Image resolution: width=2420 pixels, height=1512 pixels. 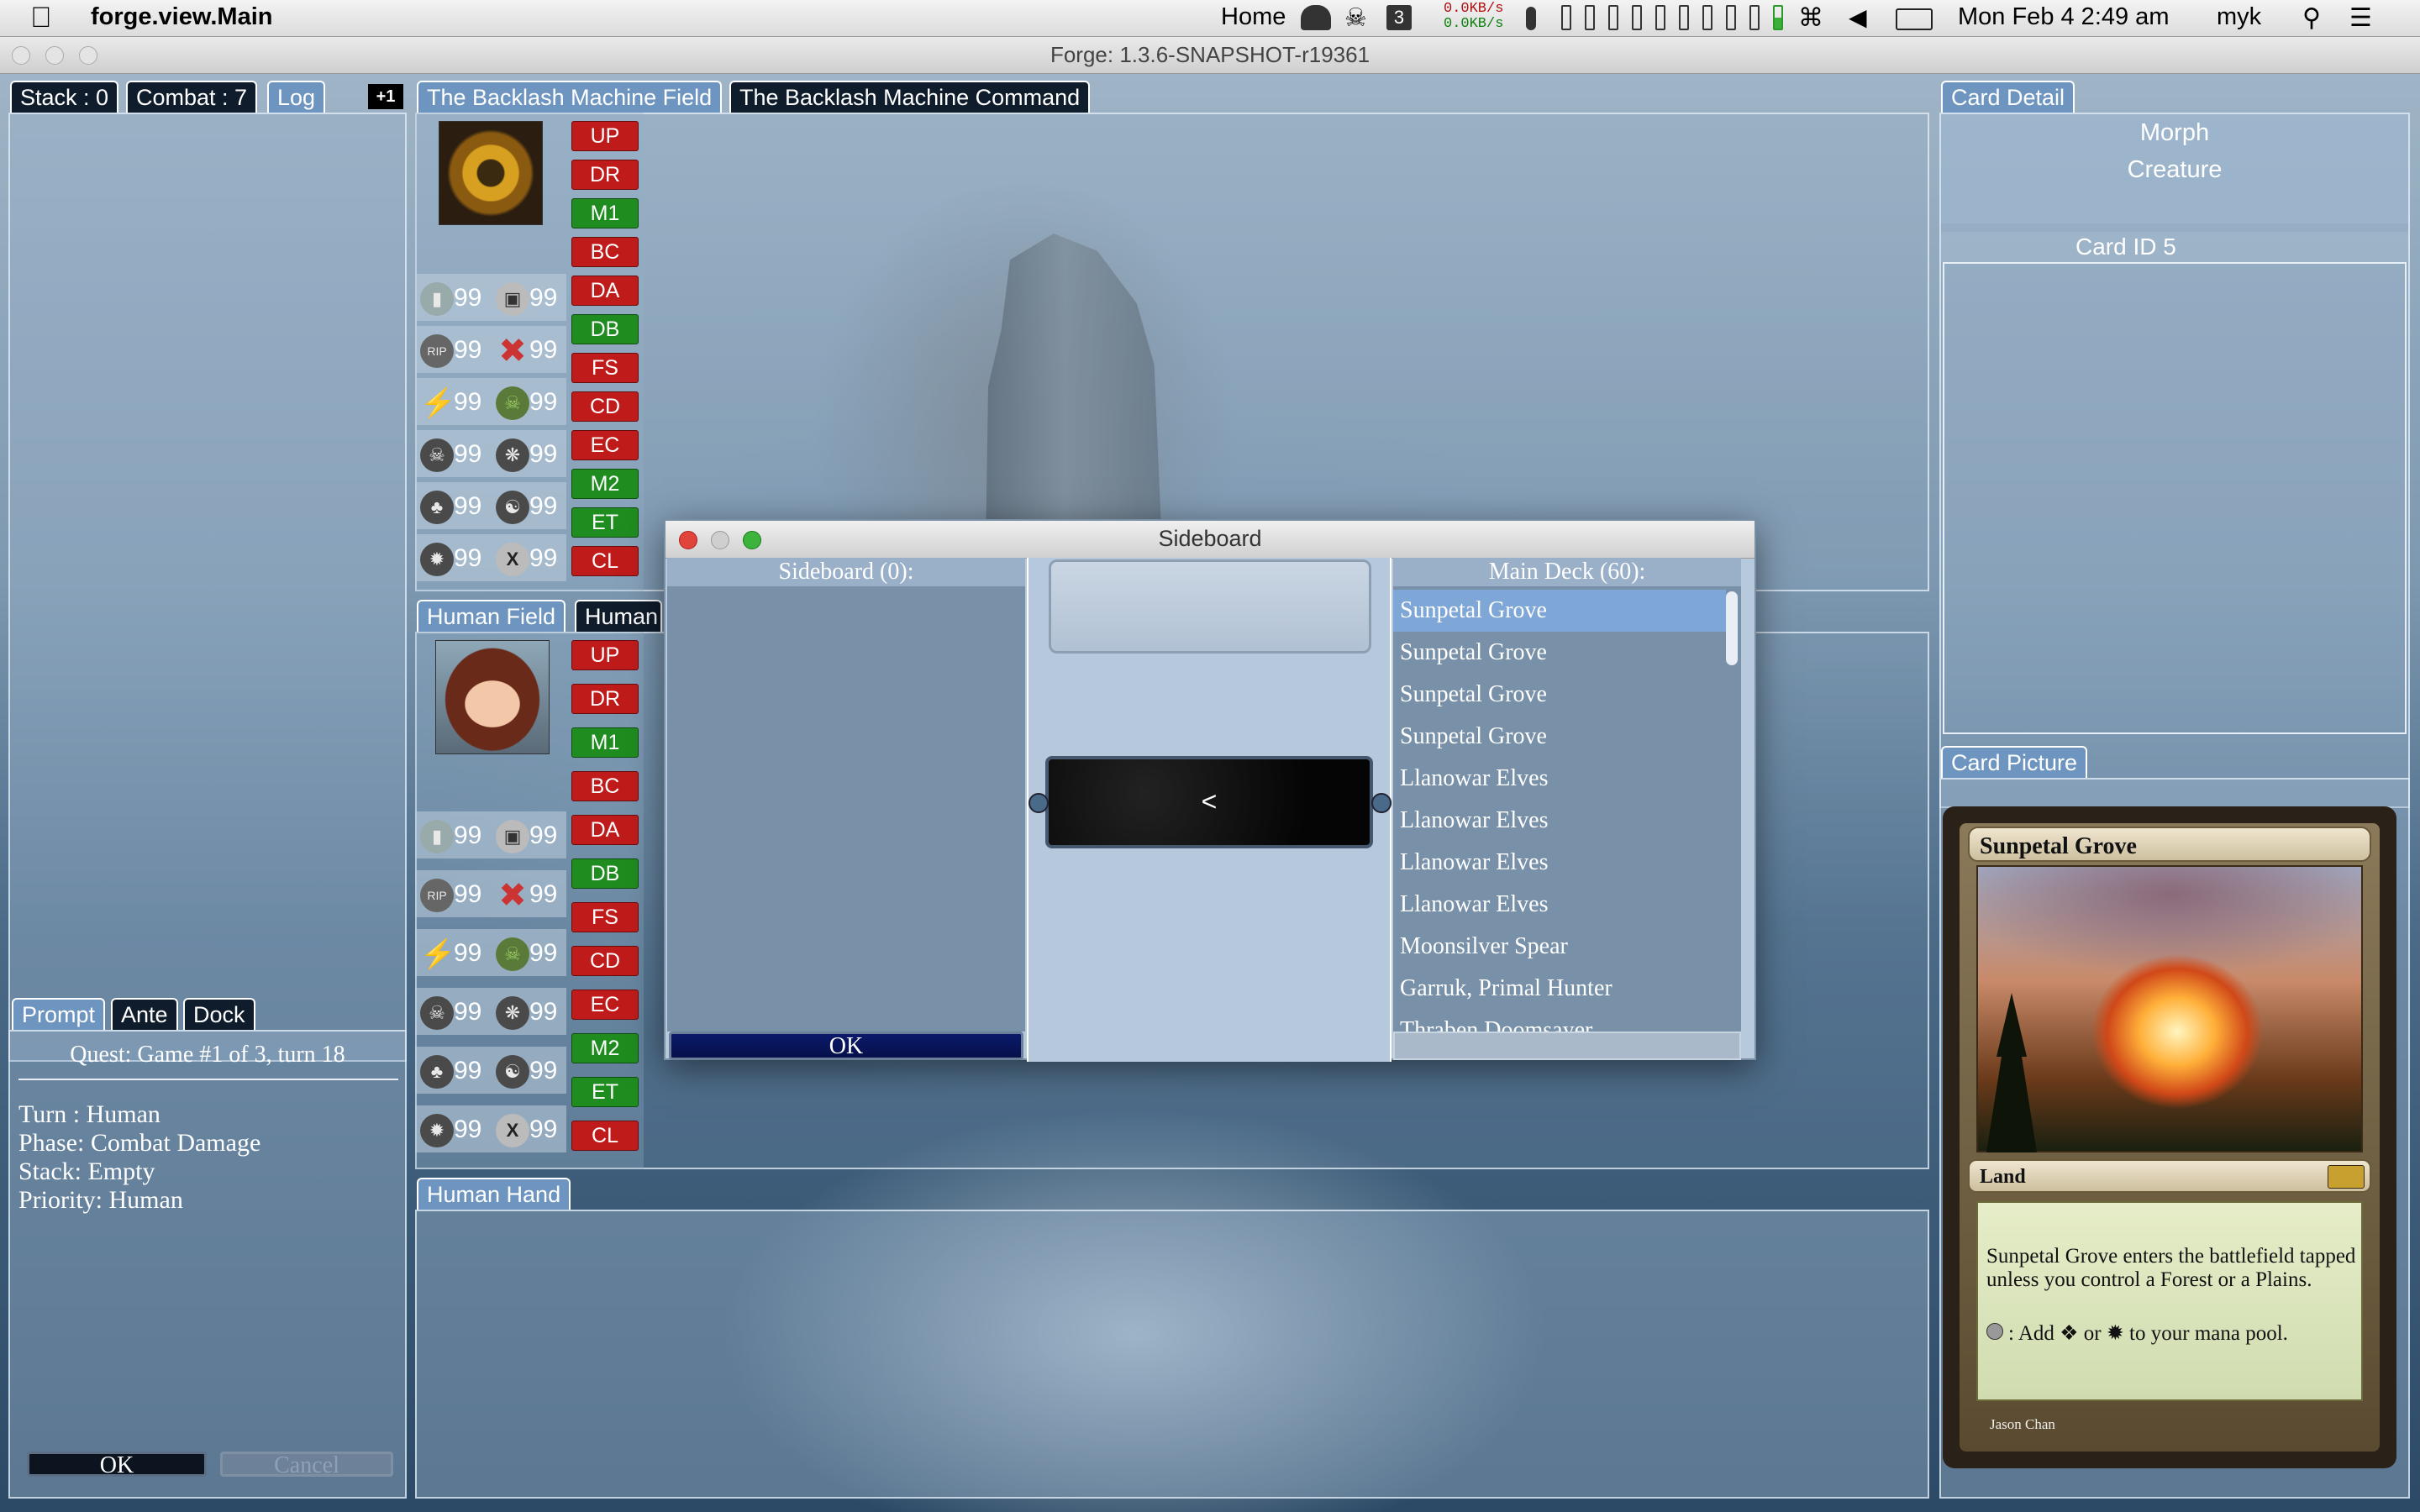 What do you see at coordinates (2014, 762) in the screenshot?
I see `tab-card-picture: Card Picture` at bounding box center [2014, 762].